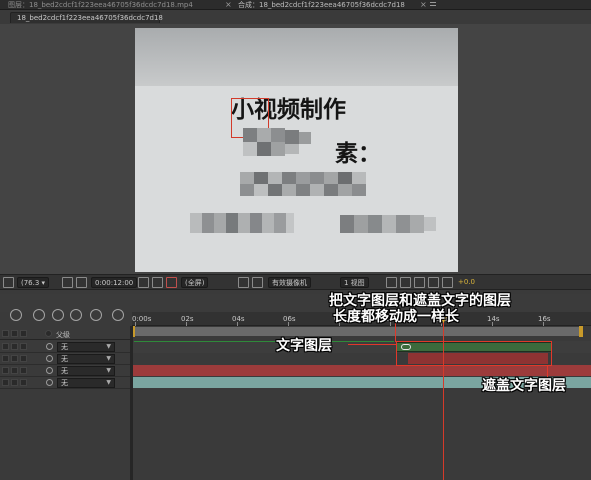 This screenshot has height=480, width=591. What do you see at coordinates (296, 57) in the screenshot?
I see `video-background` at bounding box center [296, 57].